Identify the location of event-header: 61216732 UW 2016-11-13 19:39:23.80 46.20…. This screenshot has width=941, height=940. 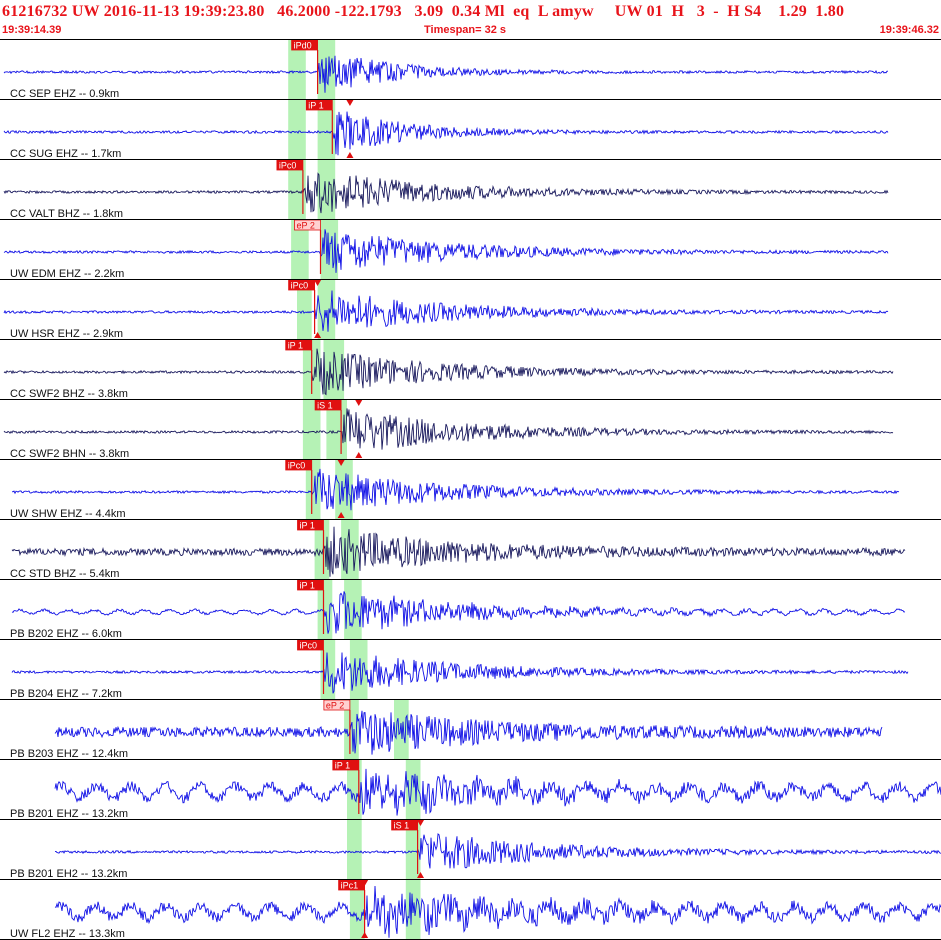
(470, 20).